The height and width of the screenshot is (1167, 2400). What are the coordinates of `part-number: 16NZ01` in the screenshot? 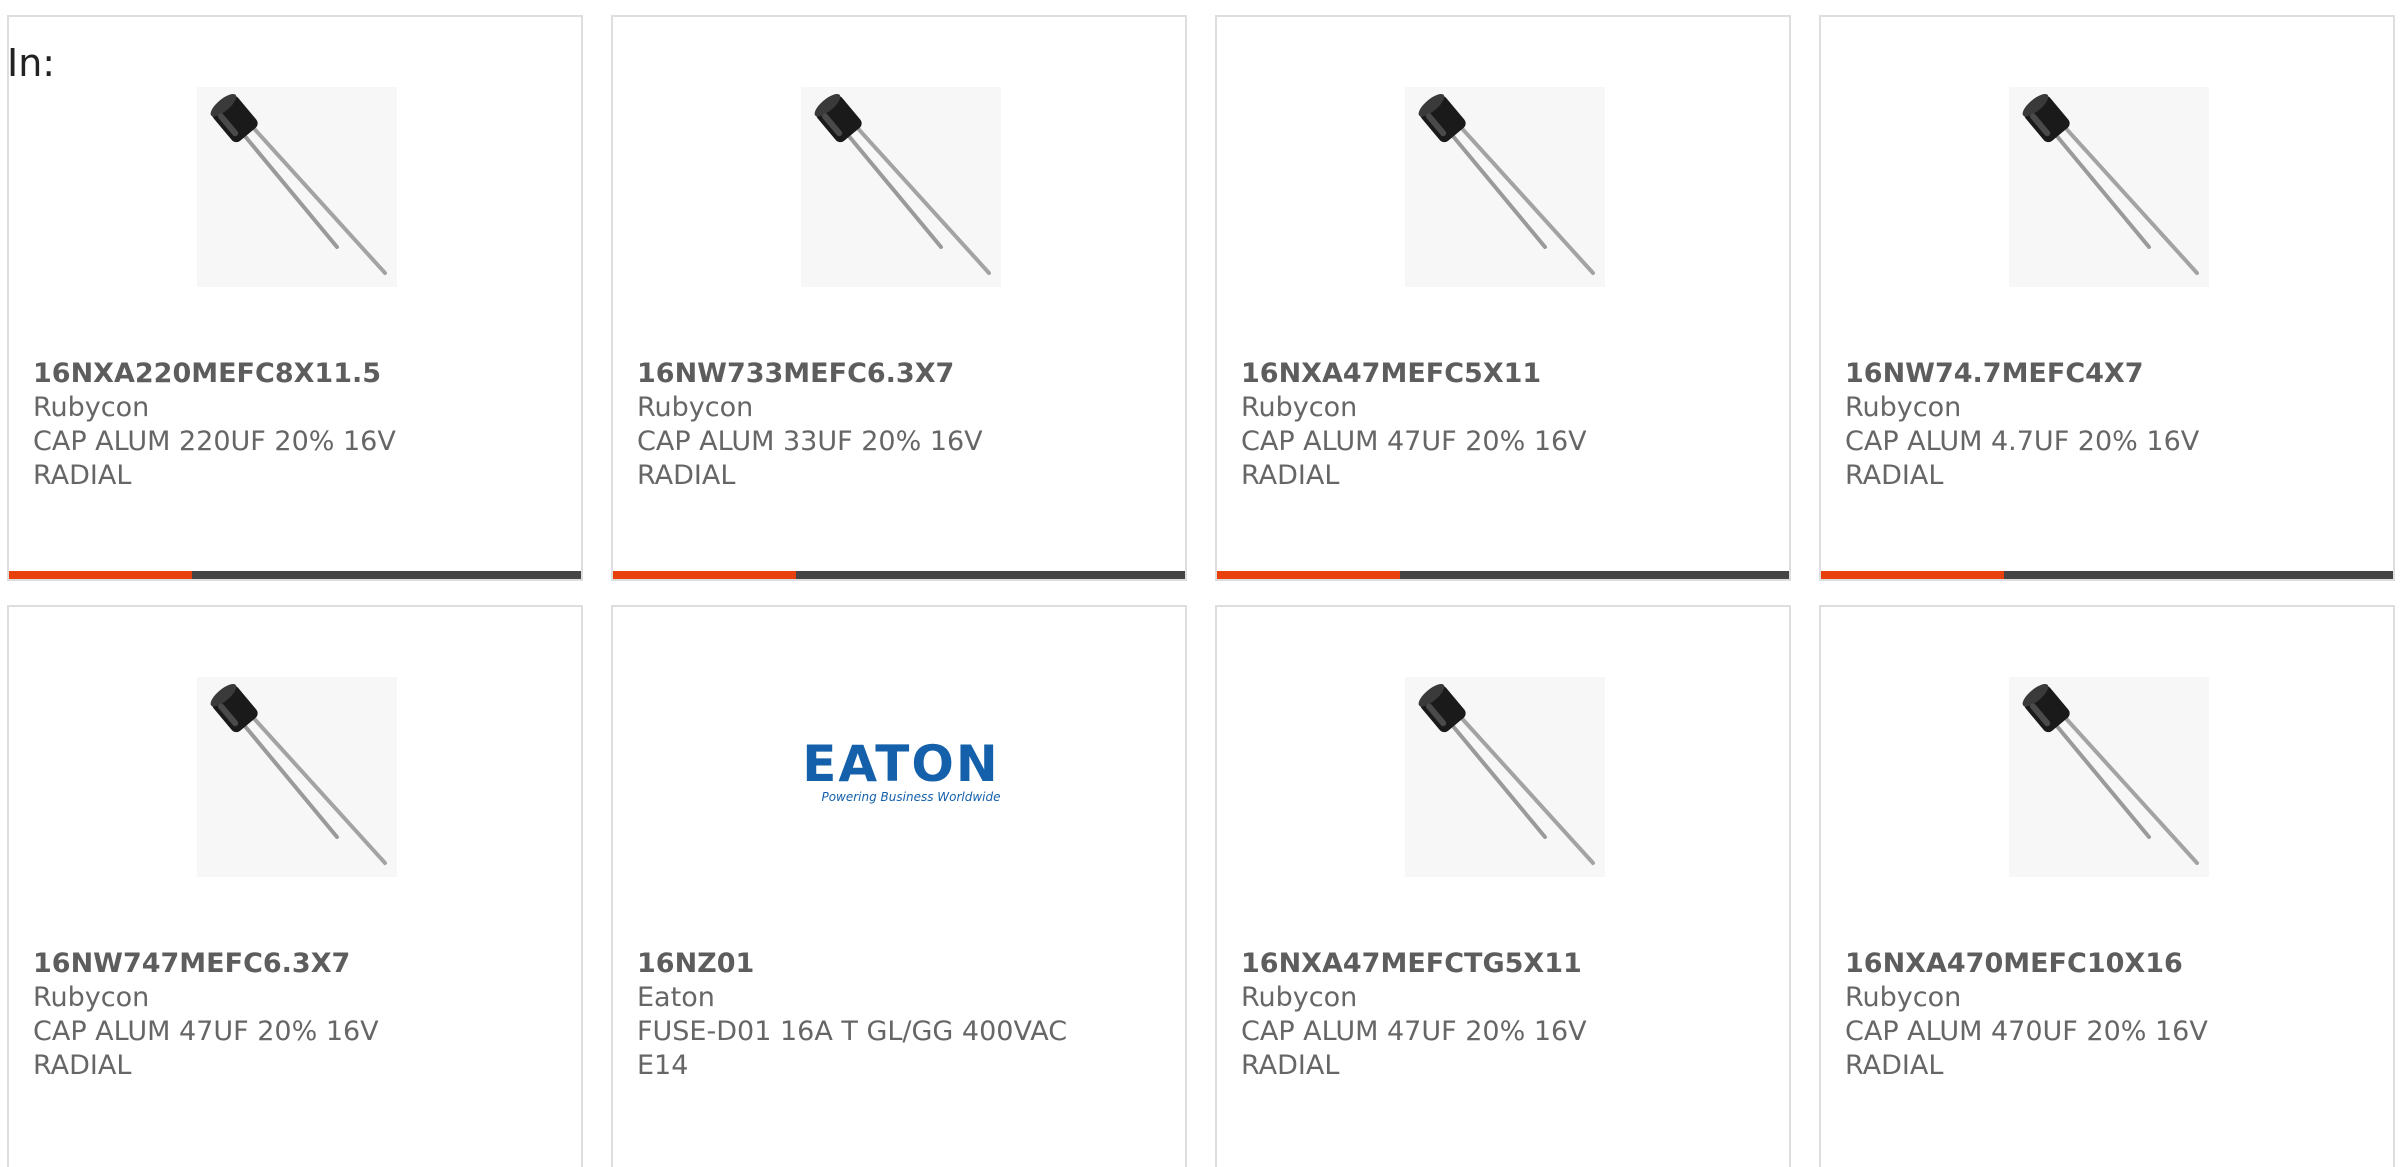 It's located at (897, 964).